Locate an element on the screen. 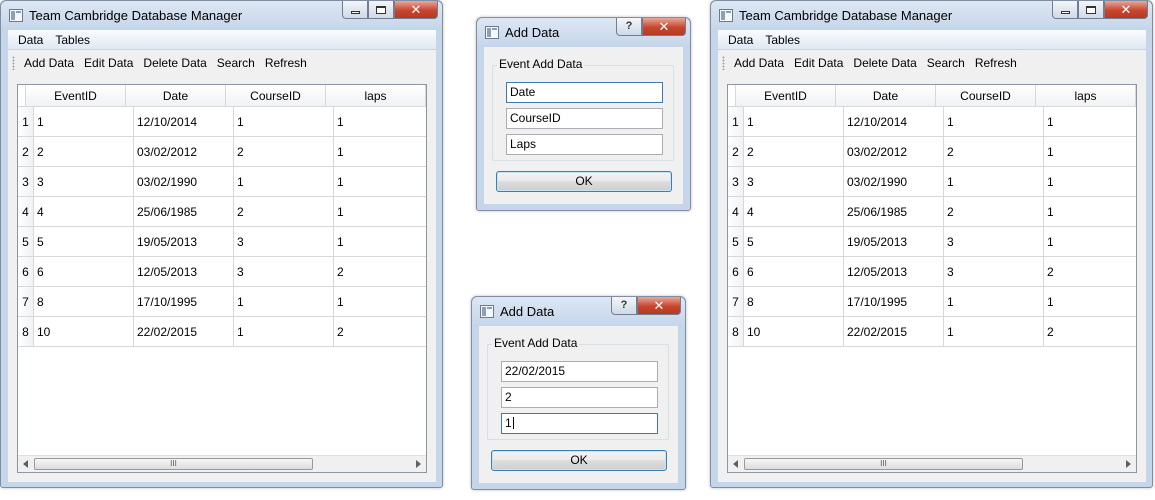  table-row: 5 5 19/05/2013 3 1 is located at coordinates (222, 242).